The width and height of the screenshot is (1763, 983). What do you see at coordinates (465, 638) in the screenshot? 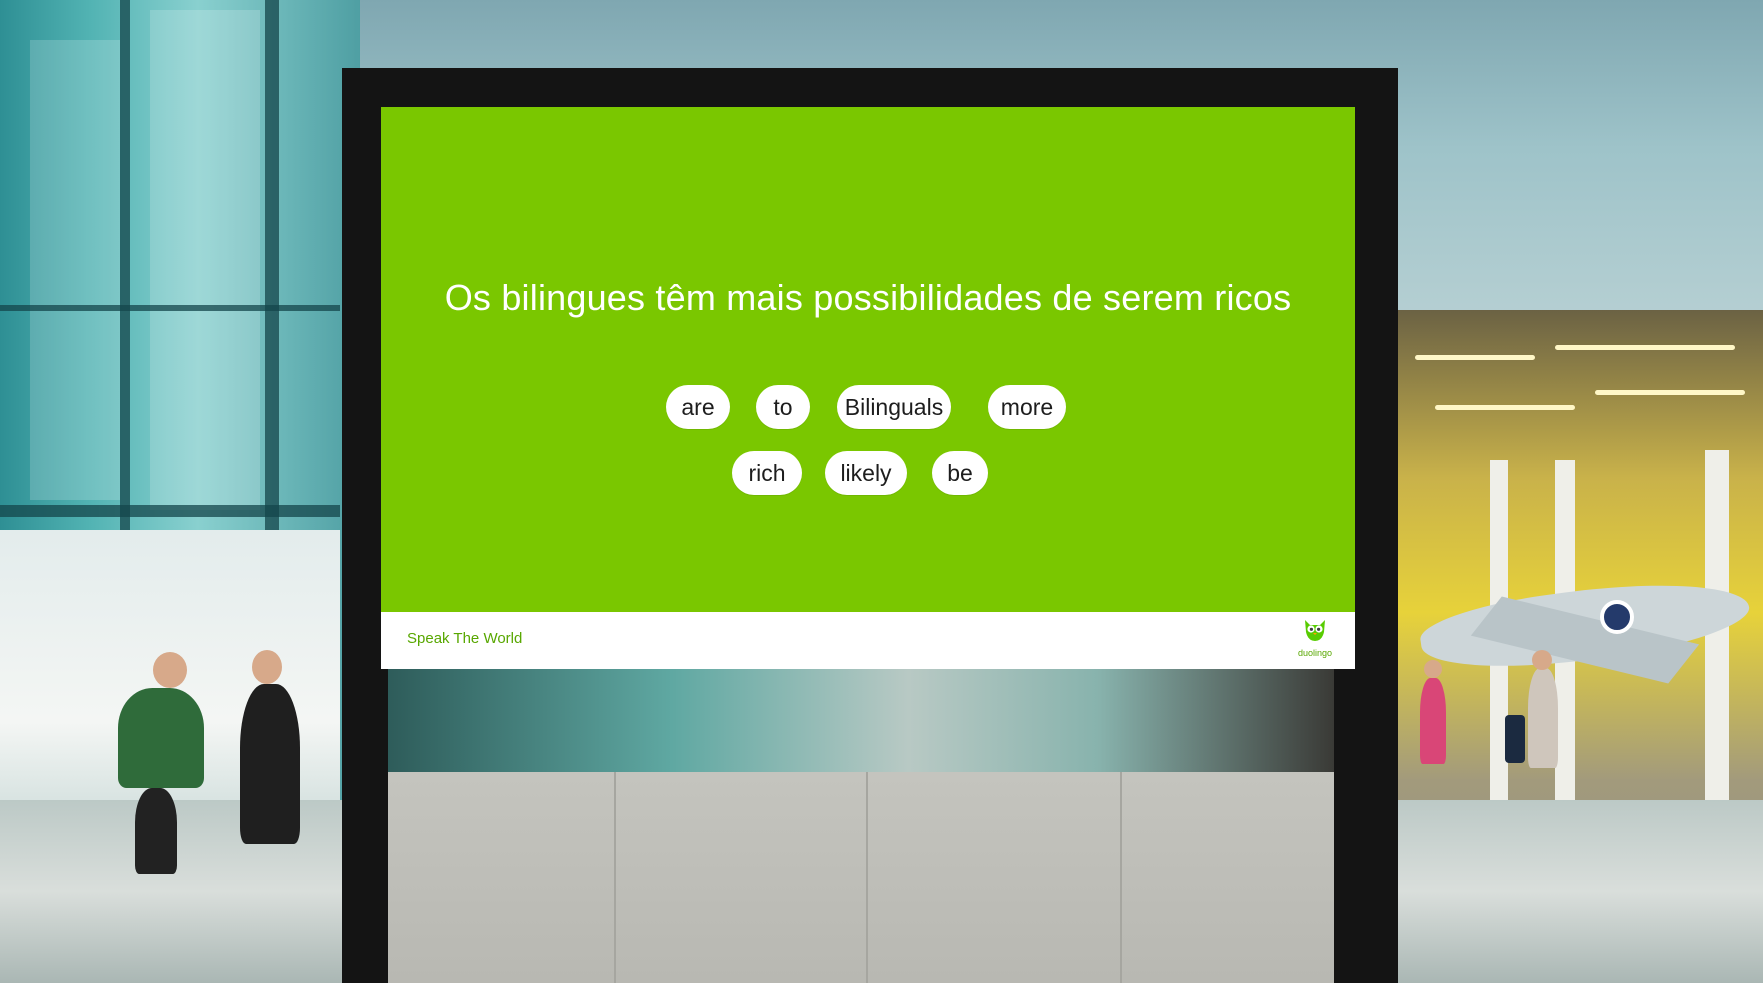
I see `tagline: Speak The World` at bounding box center [465, 638].